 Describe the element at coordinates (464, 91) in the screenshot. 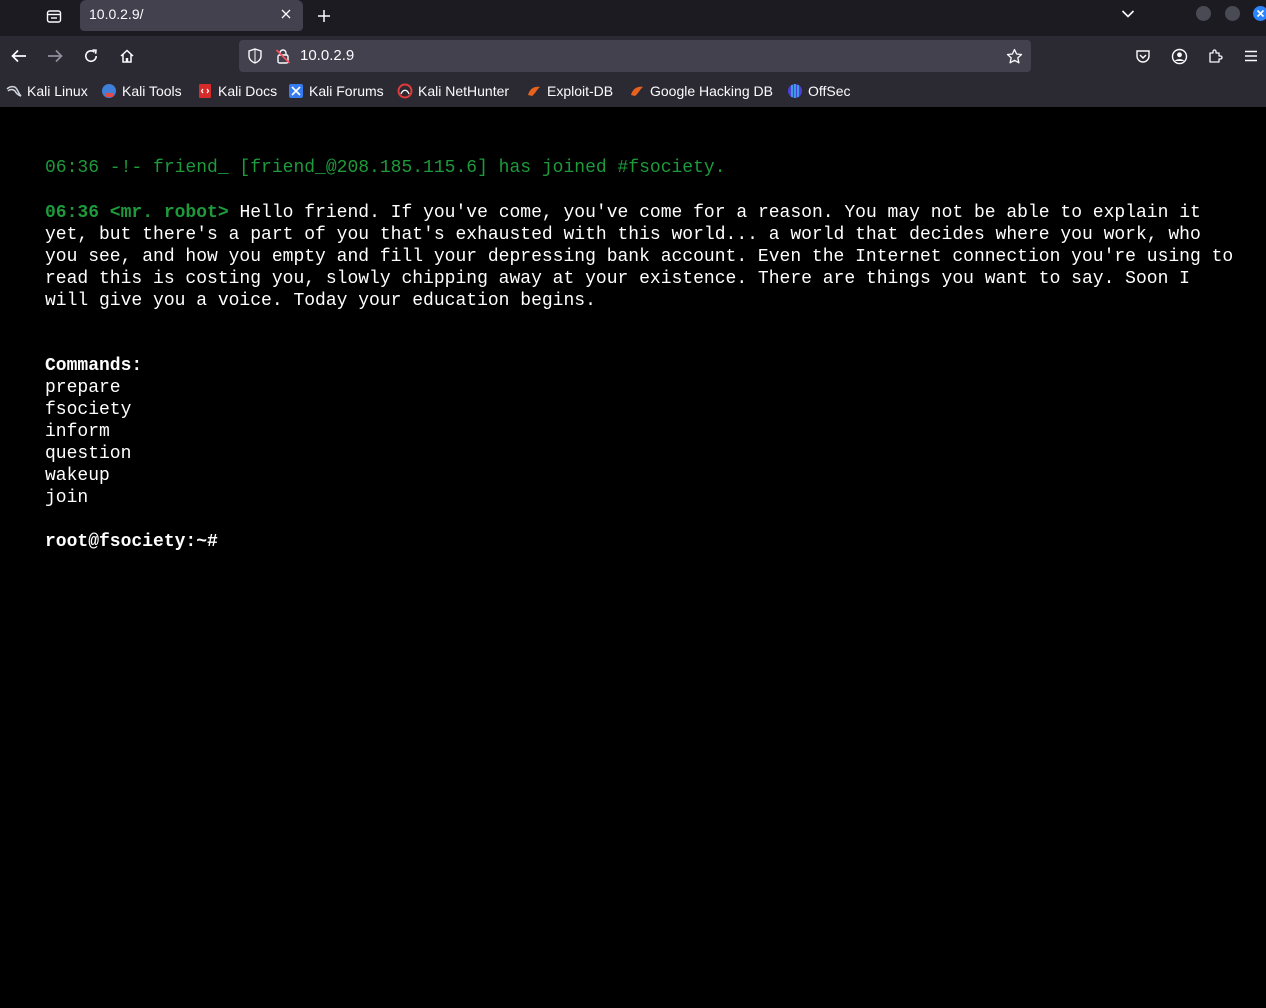

I see `bookmark-label: Kali NetHunter` at that location.